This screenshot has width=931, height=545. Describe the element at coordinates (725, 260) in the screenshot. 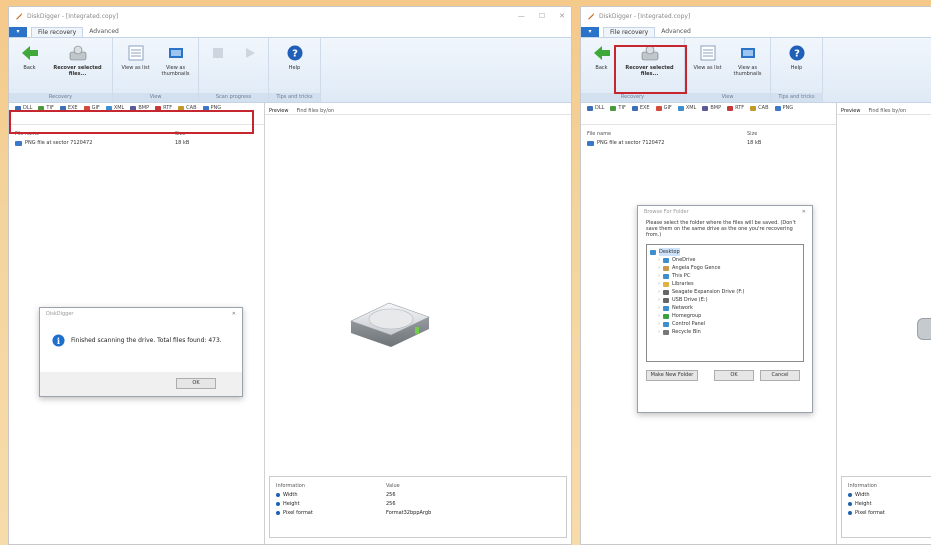

I see `tree-item-onedrive: › OneDrive` at that location.